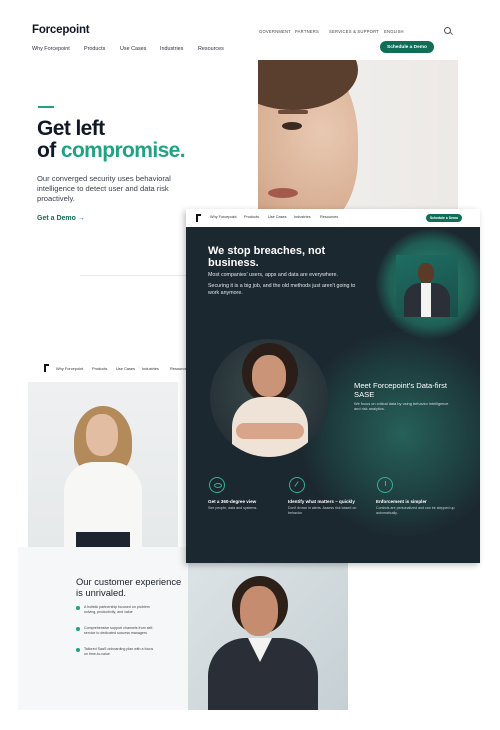 The height and width of the screenshot is (730, 500). What do you see at coordinates (251, 217) in the screenshot?
I see `p2-nav-products: Products` at bounding box center [251, 217].